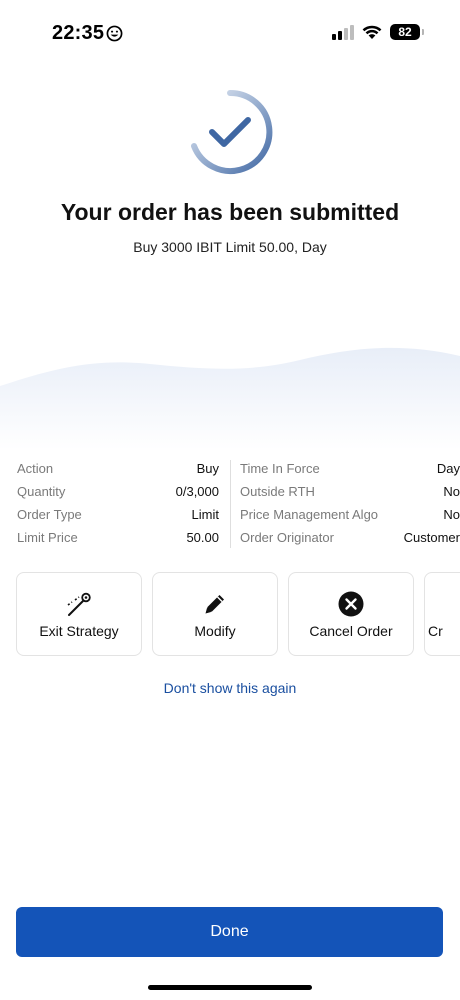  What do you see at coordinates (118, 538) in the screenshot?
I see `detail-row-limit-price: Limit Price 50.00` at bounding box center [118, 538].